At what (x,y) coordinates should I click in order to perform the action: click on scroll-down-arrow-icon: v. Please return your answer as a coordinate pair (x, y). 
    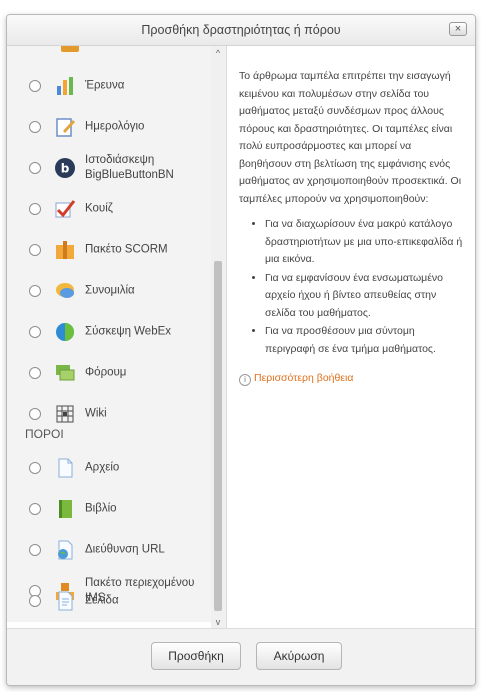
    Looking at the image, I should click on (218, 622).